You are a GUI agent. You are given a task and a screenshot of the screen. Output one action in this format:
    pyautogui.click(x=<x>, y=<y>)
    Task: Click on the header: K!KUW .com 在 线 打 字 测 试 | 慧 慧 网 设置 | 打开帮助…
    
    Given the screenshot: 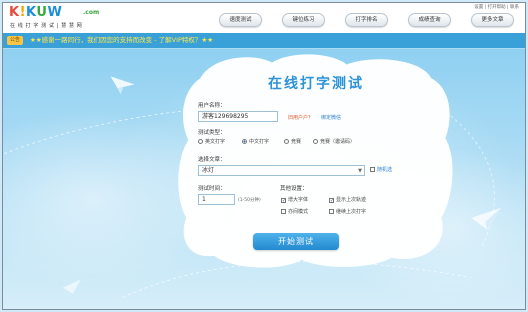 What is the action you would take?
    pyautogui.click(x=264, y=18)
    